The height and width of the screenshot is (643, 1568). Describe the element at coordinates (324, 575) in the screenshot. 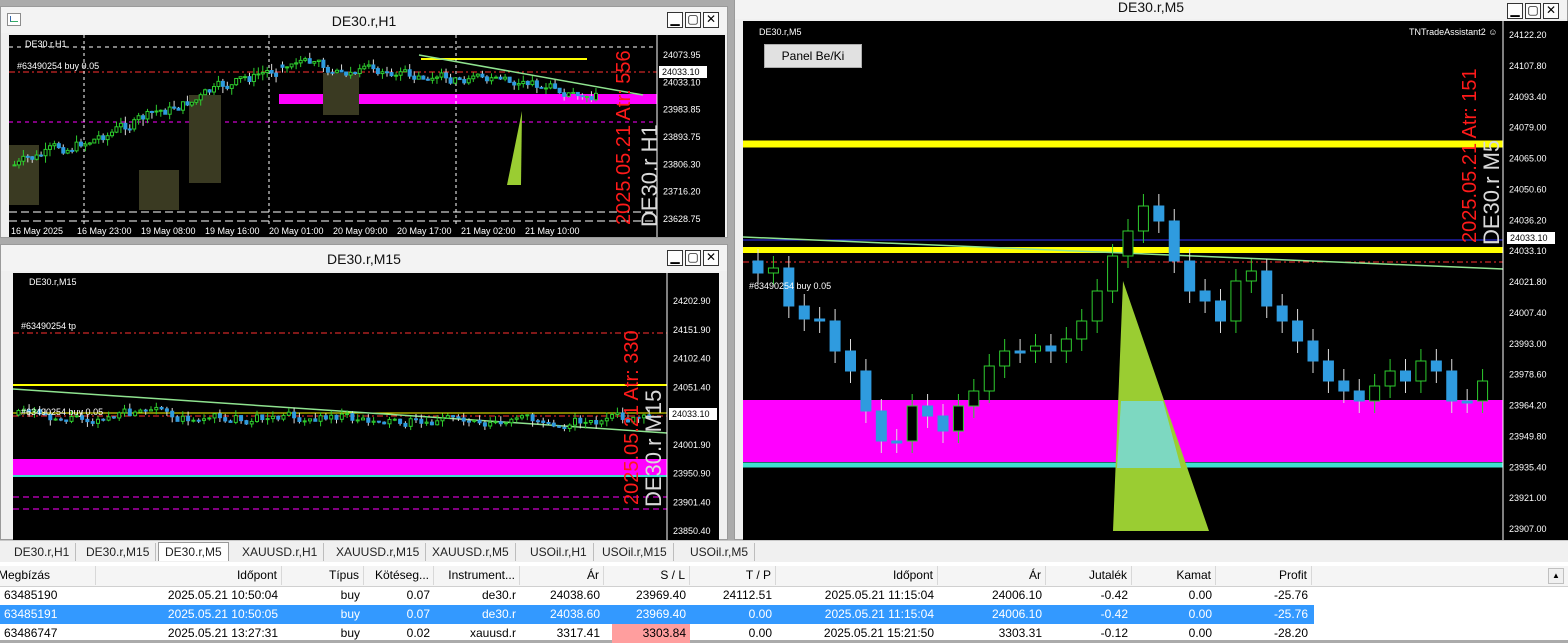

I see `column-header: Típus` at that location.